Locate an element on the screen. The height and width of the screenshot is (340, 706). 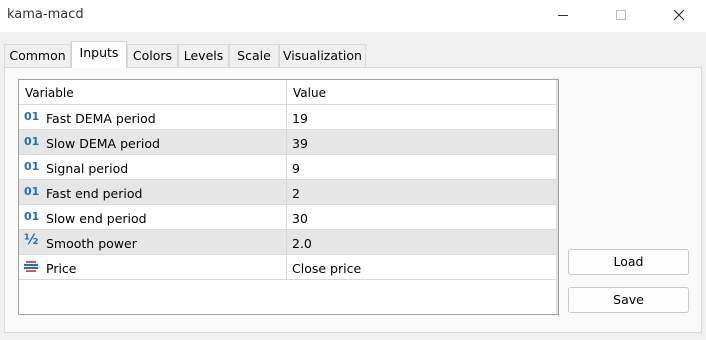
enum-icon is located at coordinates (31, 267).